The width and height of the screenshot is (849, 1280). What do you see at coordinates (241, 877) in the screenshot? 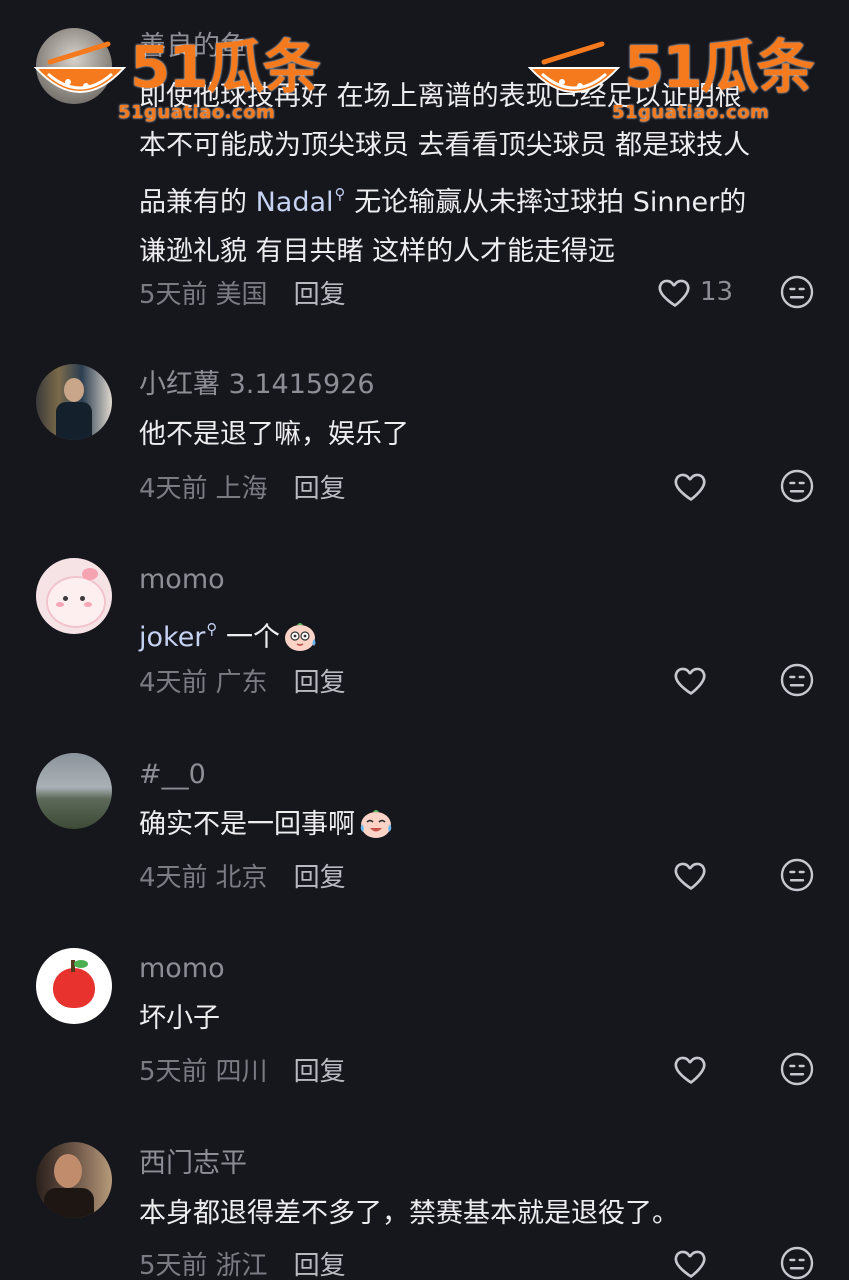
I see `comment-location: 北京` at bounding box center [241, 877].